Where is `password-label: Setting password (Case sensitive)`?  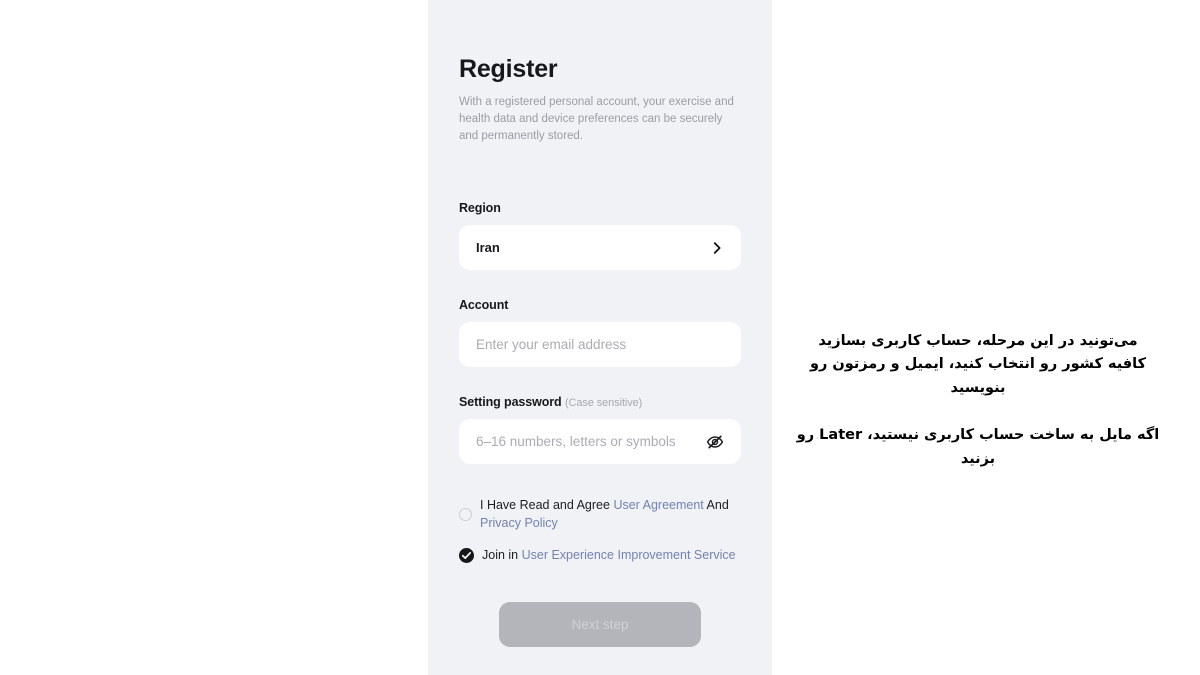 password-label: Setting password (Case sensitive) is located at coordinates (600, 402).